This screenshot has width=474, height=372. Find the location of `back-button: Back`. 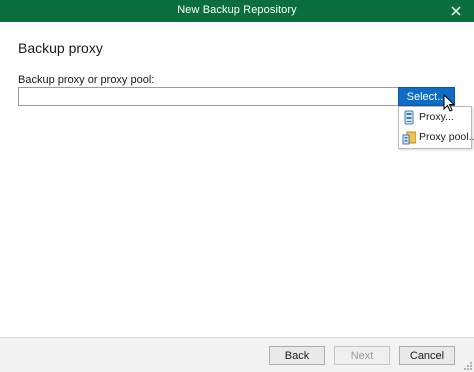

back-button: Back is located at coordinates (297, 355).